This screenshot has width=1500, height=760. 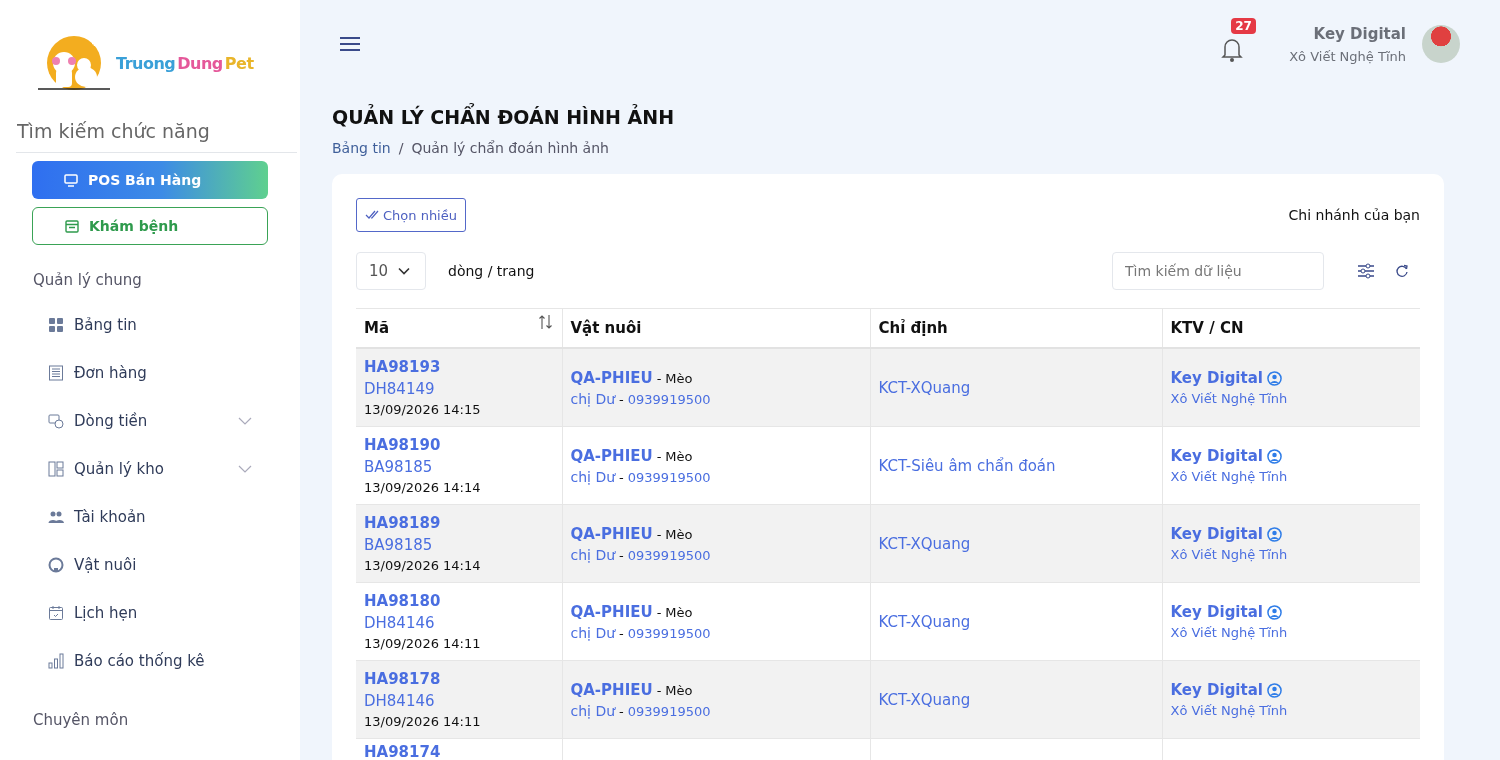 What do you see at coordinates (411, 215) in the screenshot?
I see `multi-select-button: Chọn nhiều` at bounding box center [411, 215].